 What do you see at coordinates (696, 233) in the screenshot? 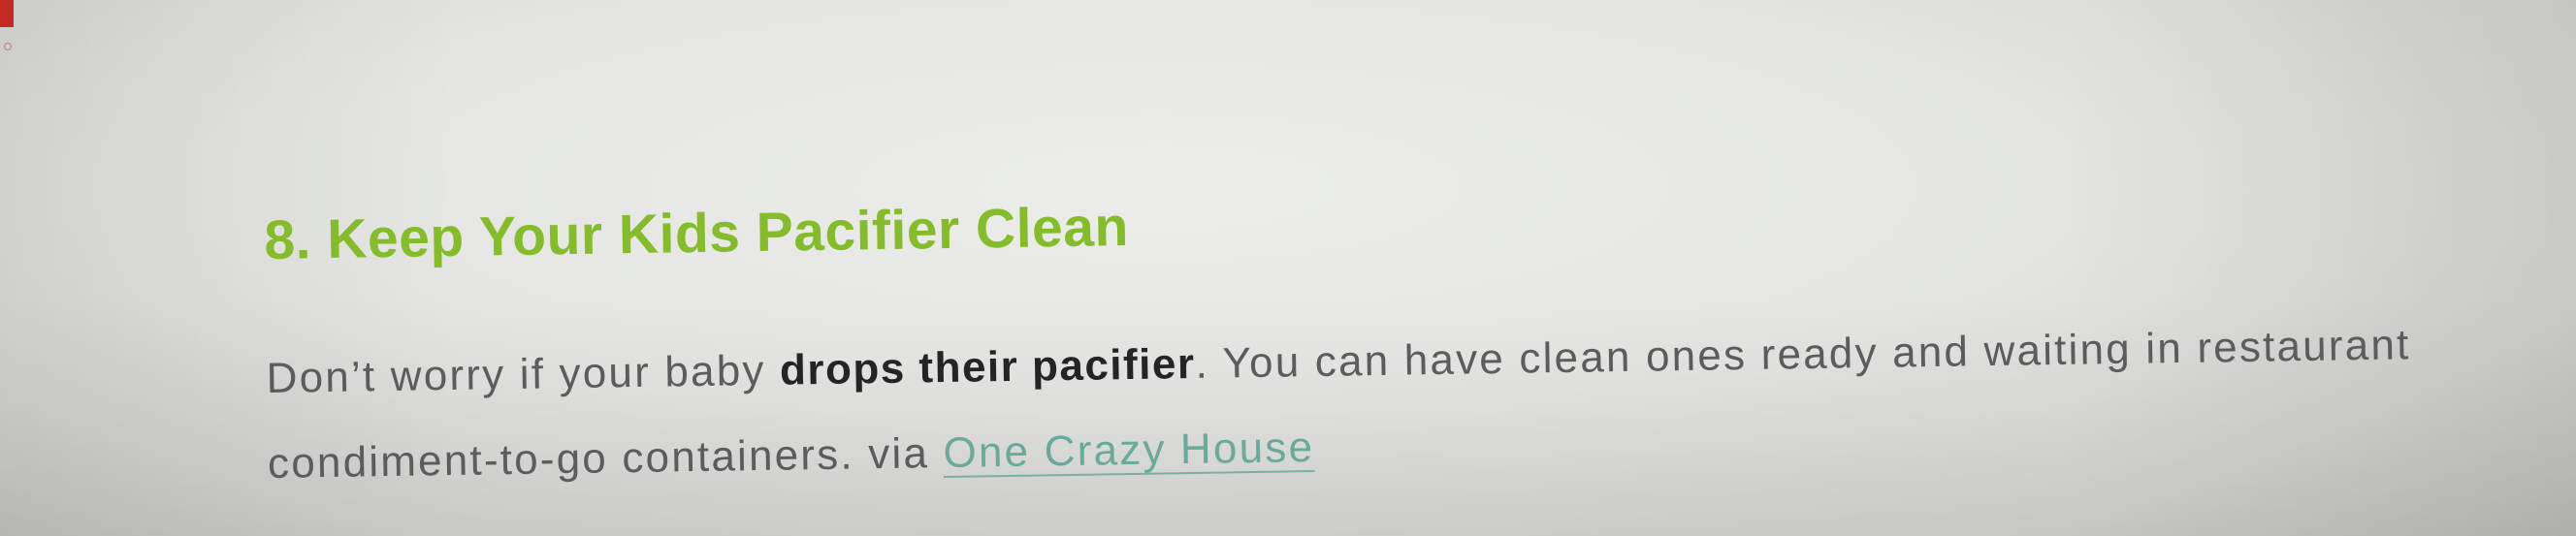
I see `section-heading: 8. Keep Your Kids Pacifier Clean` at bounding box center [696, 233].